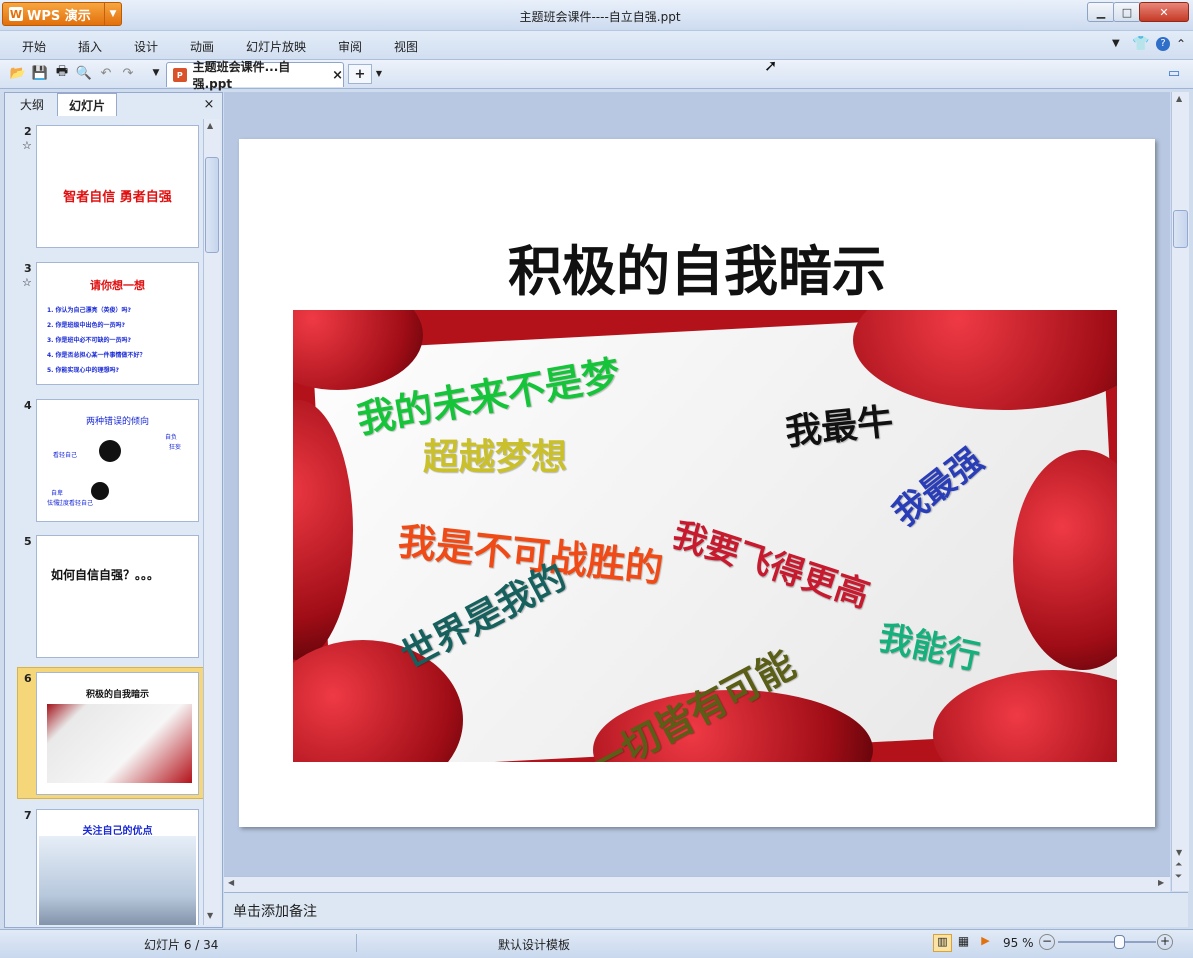 The height and width of the screenshot is (958, 1193). I want to click on scroll-right-icon: ▶, so click(1161, 882).